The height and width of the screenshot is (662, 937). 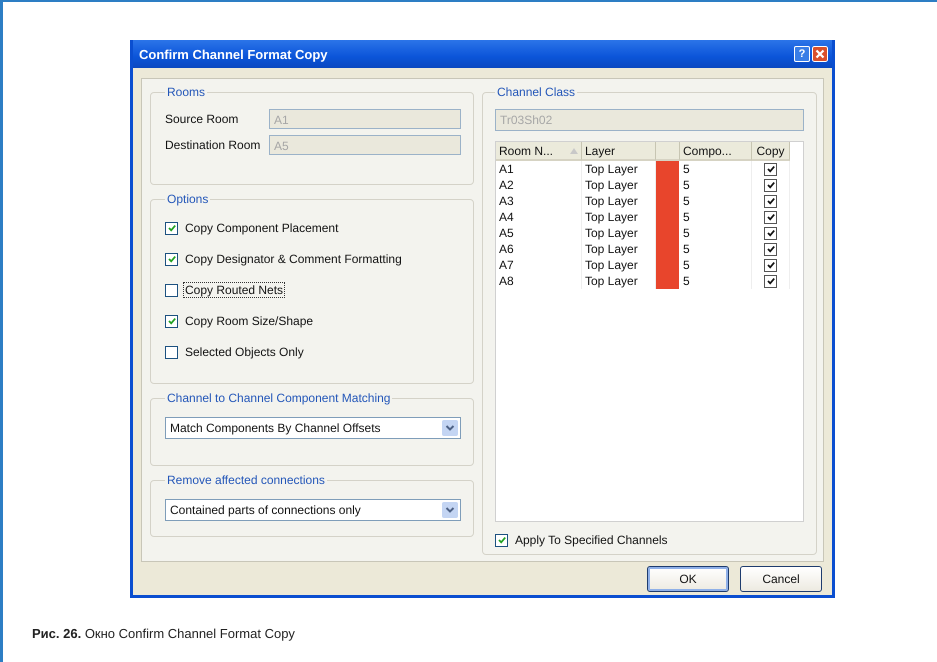 What do you see at coordinates (293, 259) in the screenshot?
I see `checkbox-label: Copy Designator & Comment Formatting` at bounding box center [293, 259].